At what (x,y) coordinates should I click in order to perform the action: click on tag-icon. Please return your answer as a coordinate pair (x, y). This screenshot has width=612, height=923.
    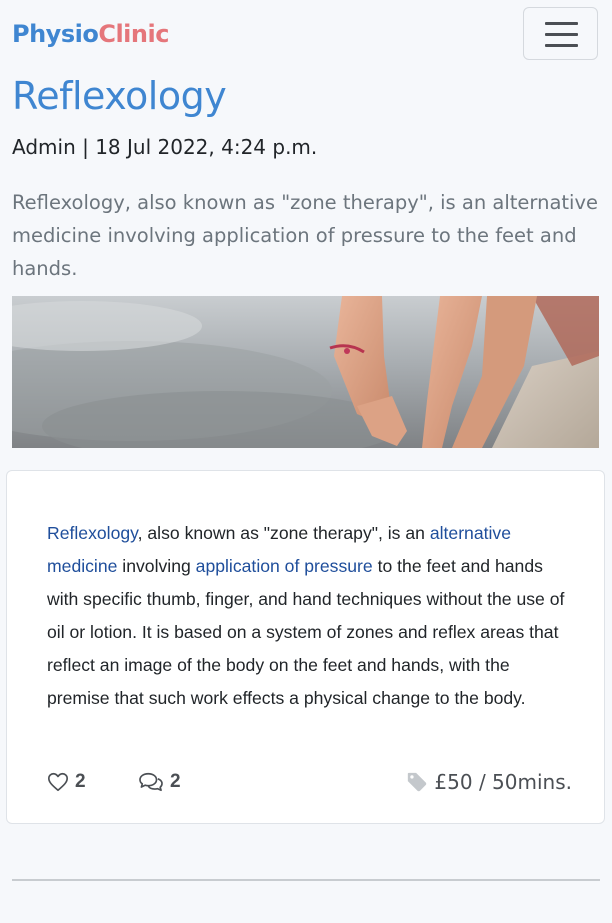
    Looking at the image, I should click on (417, 782).